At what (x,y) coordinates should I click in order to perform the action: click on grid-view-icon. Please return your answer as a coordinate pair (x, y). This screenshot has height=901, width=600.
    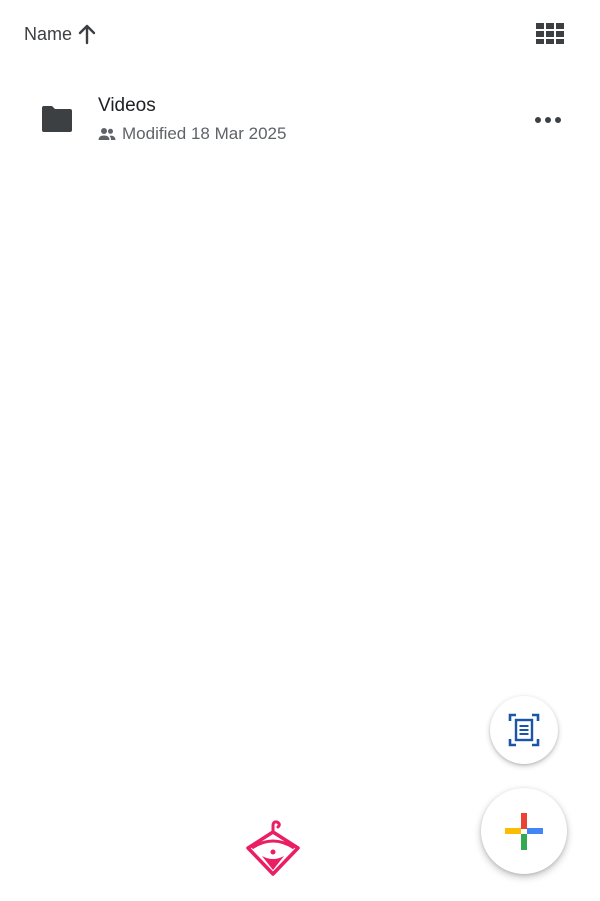
    Looking at the image, I should click on (550, 33).